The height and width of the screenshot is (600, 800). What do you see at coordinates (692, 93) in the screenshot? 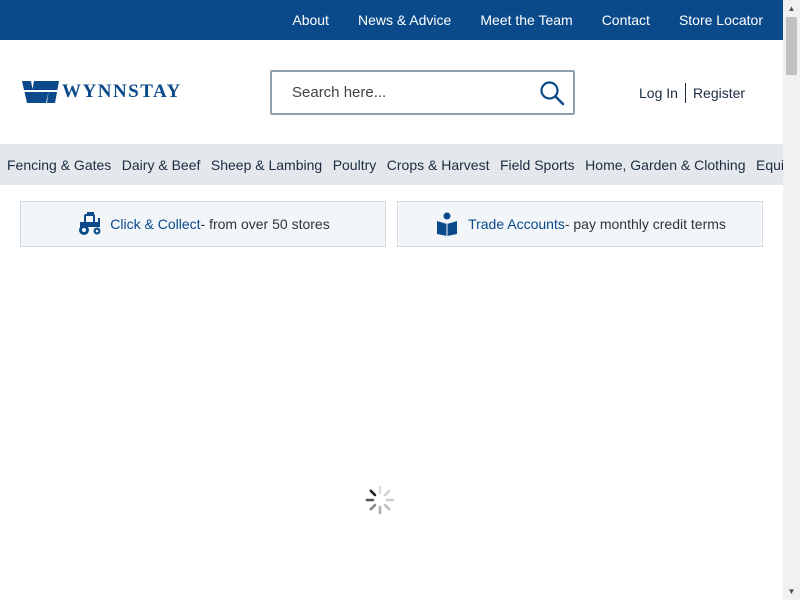
I see `account-links: Log In Register` at bounding box center [692, 93].